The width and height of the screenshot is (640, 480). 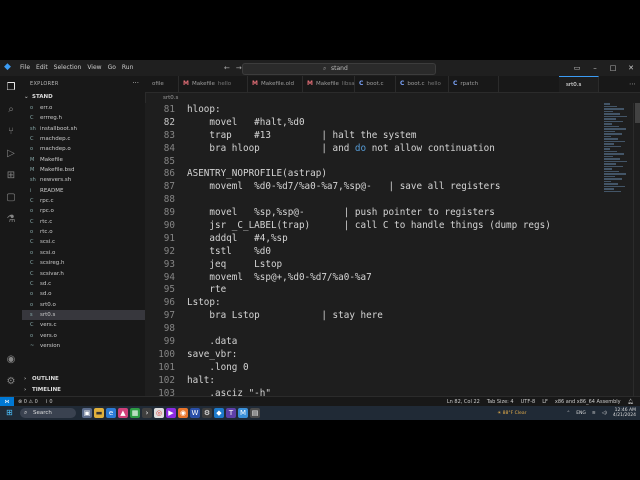 What do you see at coordinates (239, 68) in the screenshot?
I see `forward-arrow-icon: →` at bounding box center [239, 68].